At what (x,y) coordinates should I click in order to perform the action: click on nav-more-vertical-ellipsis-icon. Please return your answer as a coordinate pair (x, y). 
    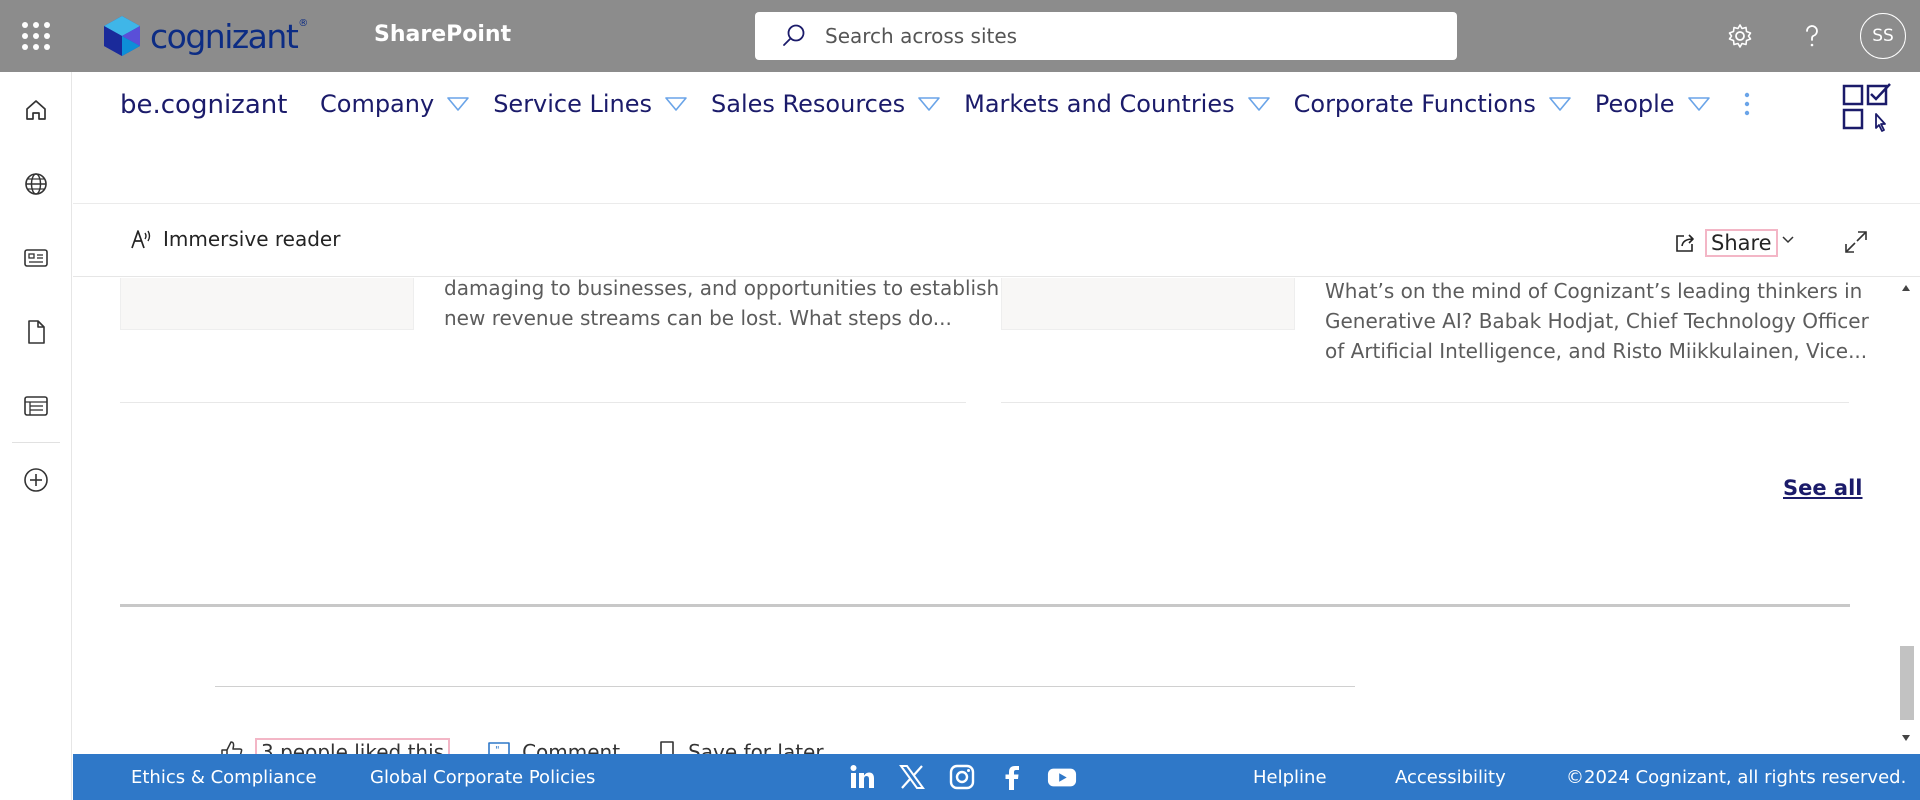
    Looking at the image, I should click on (1747, 104).